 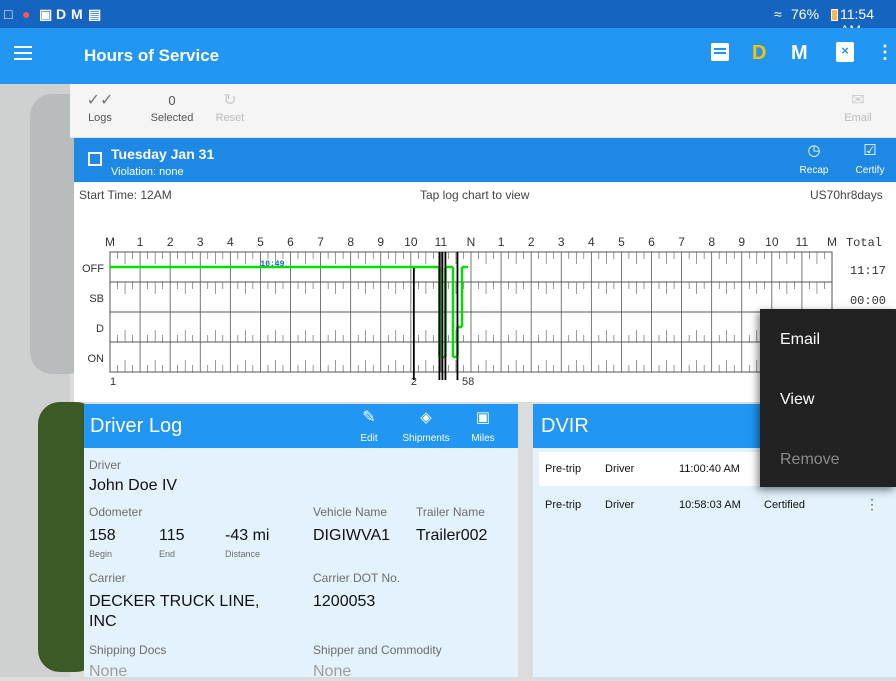 What do you see at coordinates (565, 426) in the screenshot?
I see `dvir-title: DVIR` at bounding box center [565, 426].